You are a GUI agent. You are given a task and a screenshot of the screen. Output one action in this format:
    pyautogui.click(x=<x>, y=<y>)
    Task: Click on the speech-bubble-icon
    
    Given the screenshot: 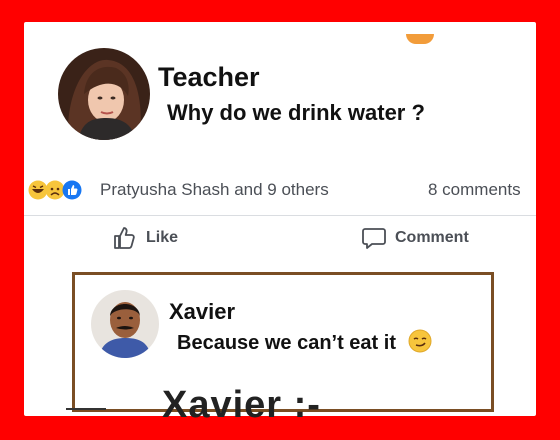 What is the action you would take?
    pyautogui.click(x=374, y=238)
    